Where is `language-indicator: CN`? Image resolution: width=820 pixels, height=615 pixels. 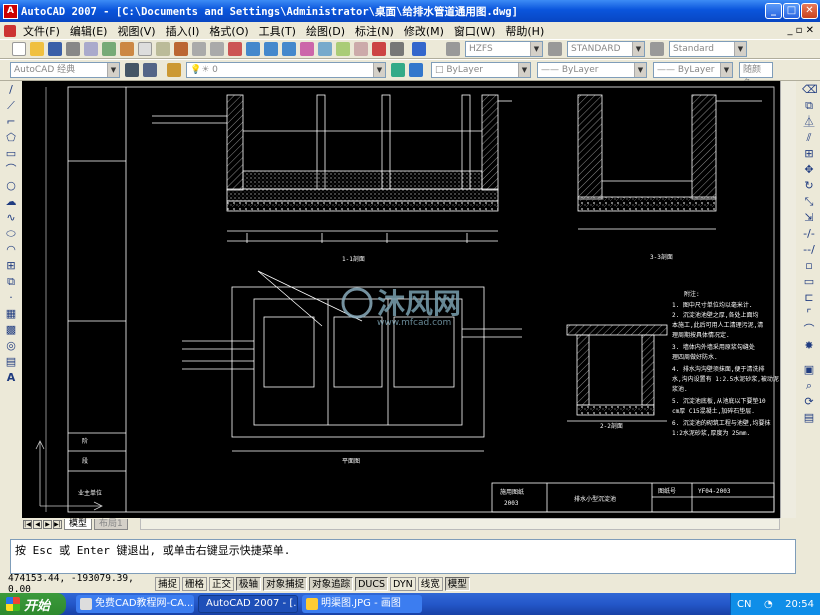
language-indicator: CN is located at coordinates (744, 604).